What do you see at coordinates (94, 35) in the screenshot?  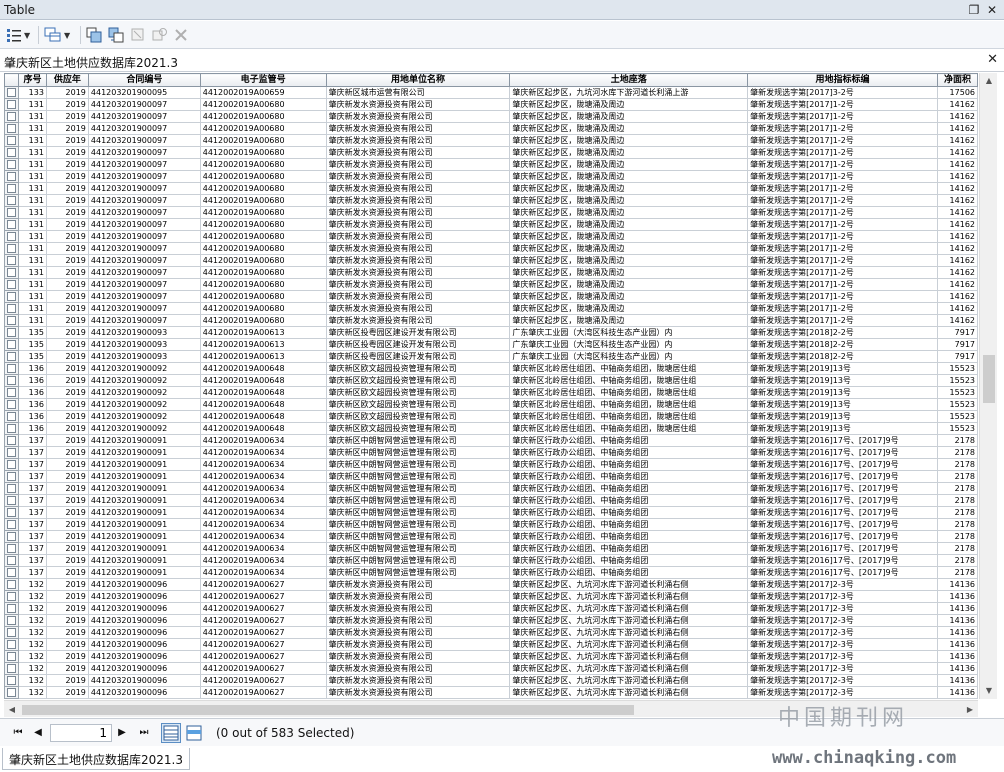 I see `select-by-attributes-button` at bounding box center [94, 35].